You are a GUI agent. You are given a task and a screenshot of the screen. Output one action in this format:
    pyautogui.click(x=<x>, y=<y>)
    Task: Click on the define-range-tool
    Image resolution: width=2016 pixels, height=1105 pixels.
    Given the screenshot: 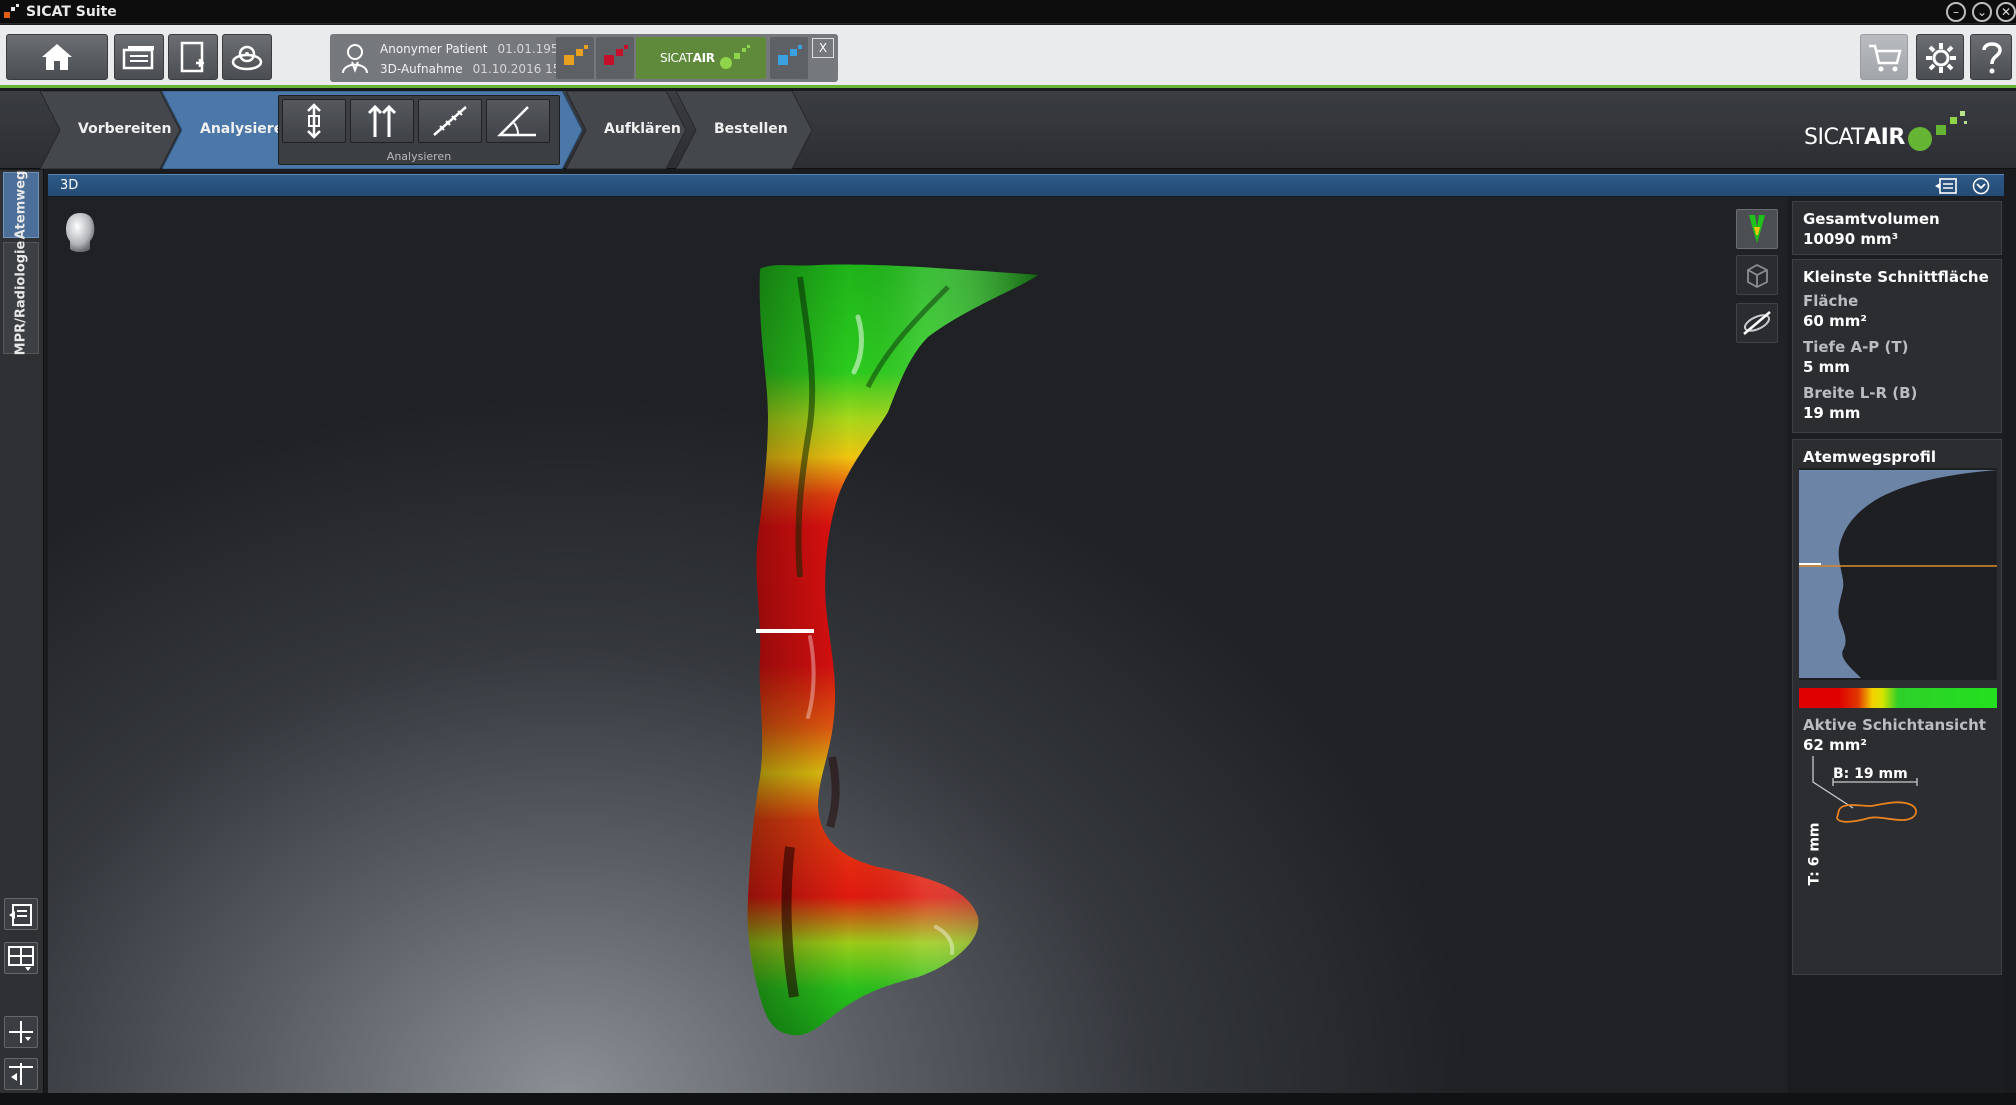 What is the action you would take?
    pyautogui.click(x=382, y=121)
    